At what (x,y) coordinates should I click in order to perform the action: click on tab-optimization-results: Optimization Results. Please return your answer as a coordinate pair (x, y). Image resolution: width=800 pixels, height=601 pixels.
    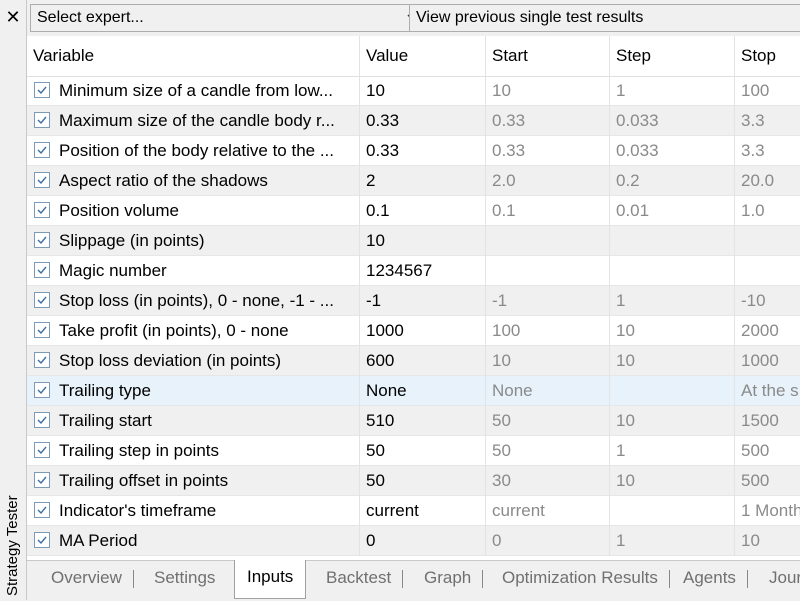
    Looking at the image, I should click on (580, 579).